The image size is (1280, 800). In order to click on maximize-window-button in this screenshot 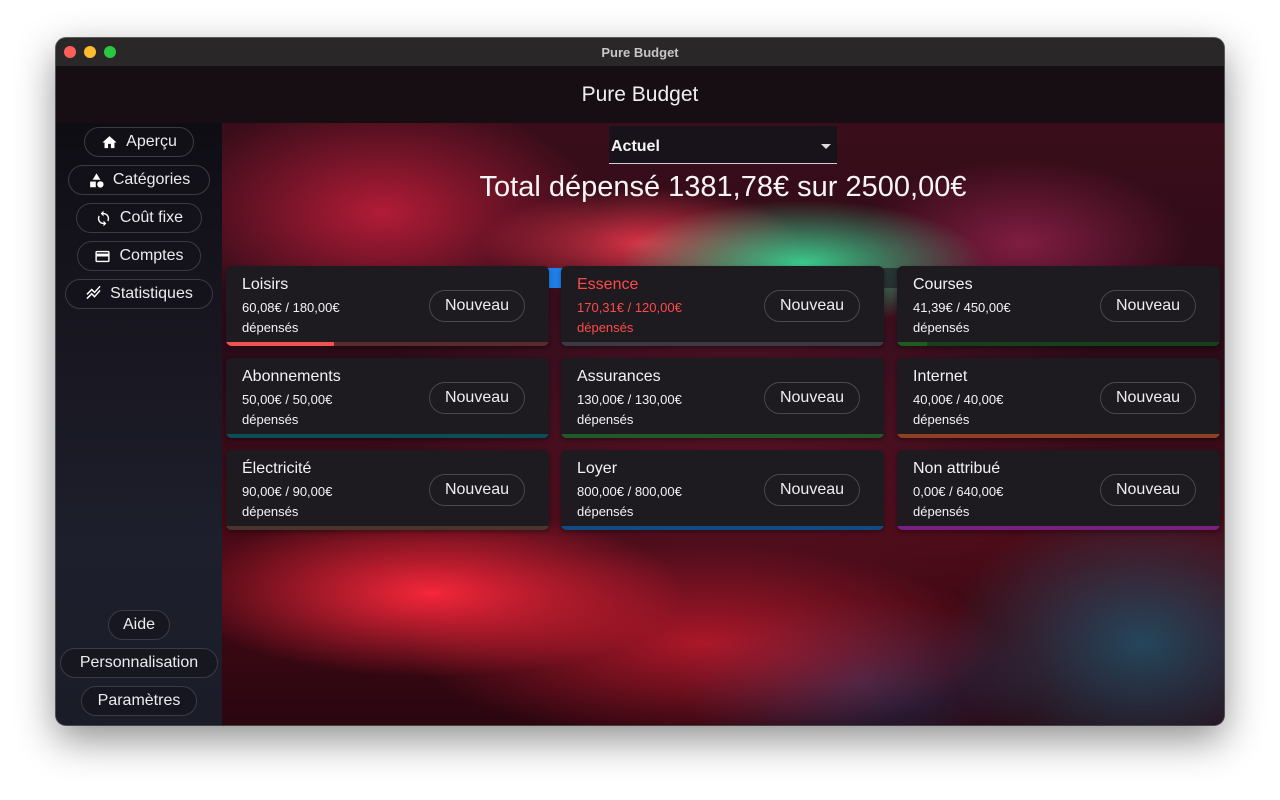, I will do `click(110, 52)`.